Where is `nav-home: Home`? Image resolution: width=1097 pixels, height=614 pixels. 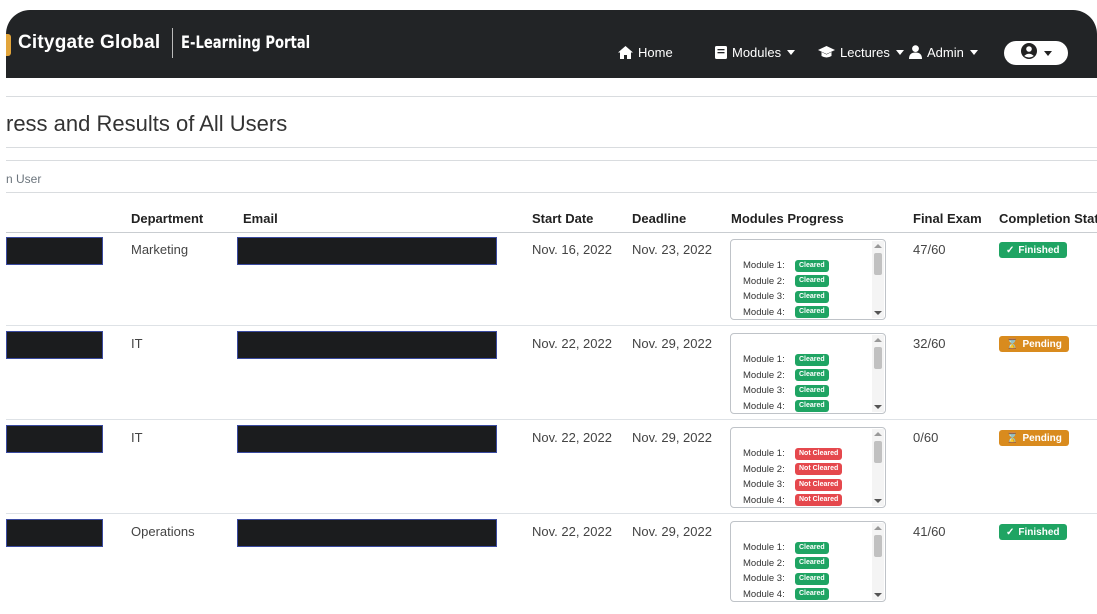
nav-home: Home is located at coordinates (645, 52).